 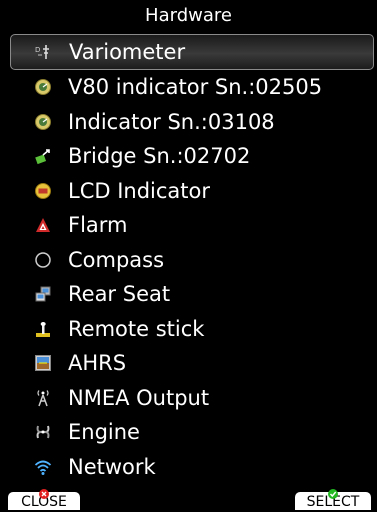 I want to click on menu-item-bridge: Bridge Sn.:02702, so click(x=188, y=156).